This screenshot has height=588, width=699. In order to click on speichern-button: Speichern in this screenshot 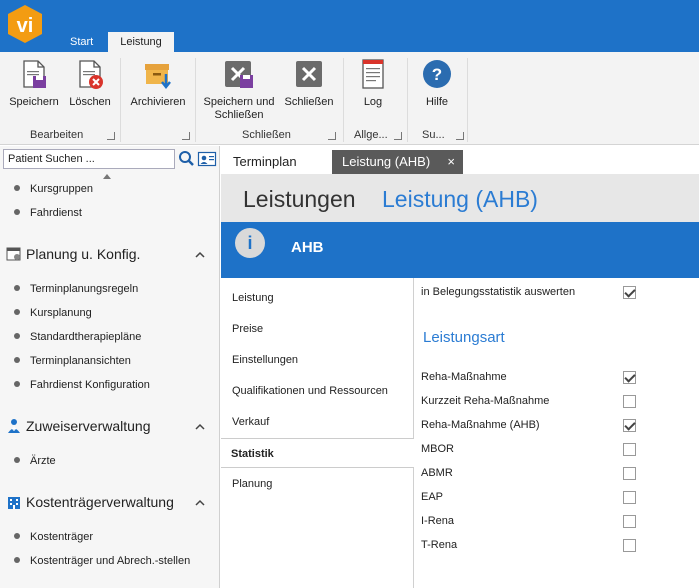, I will do `click(34, 83)`.